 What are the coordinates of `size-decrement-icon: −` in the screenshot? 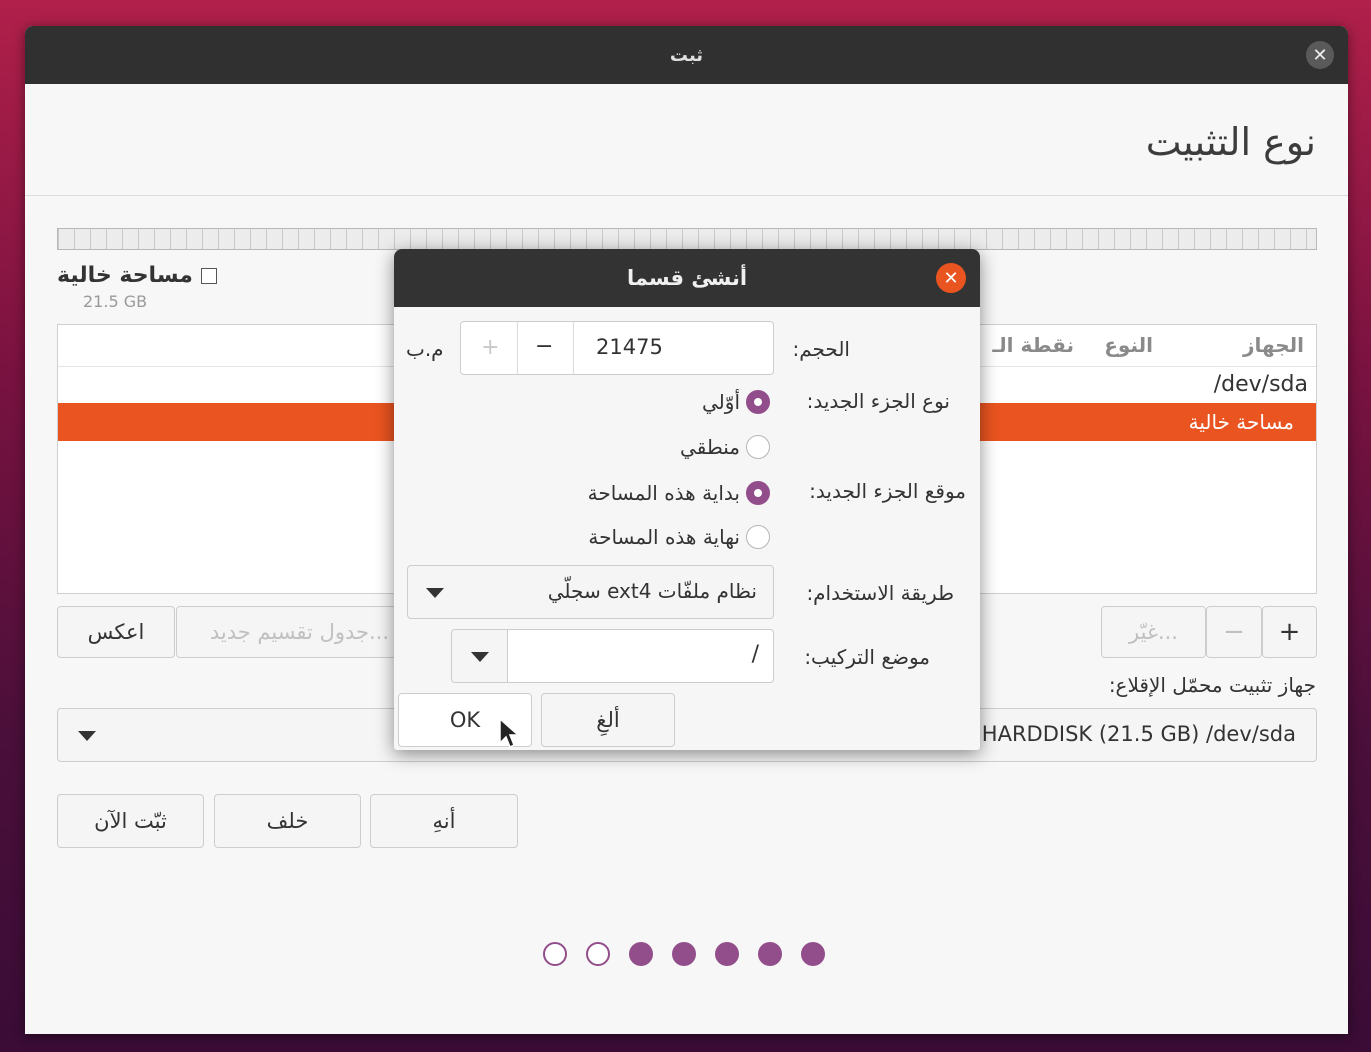 It's located at (544, 346).